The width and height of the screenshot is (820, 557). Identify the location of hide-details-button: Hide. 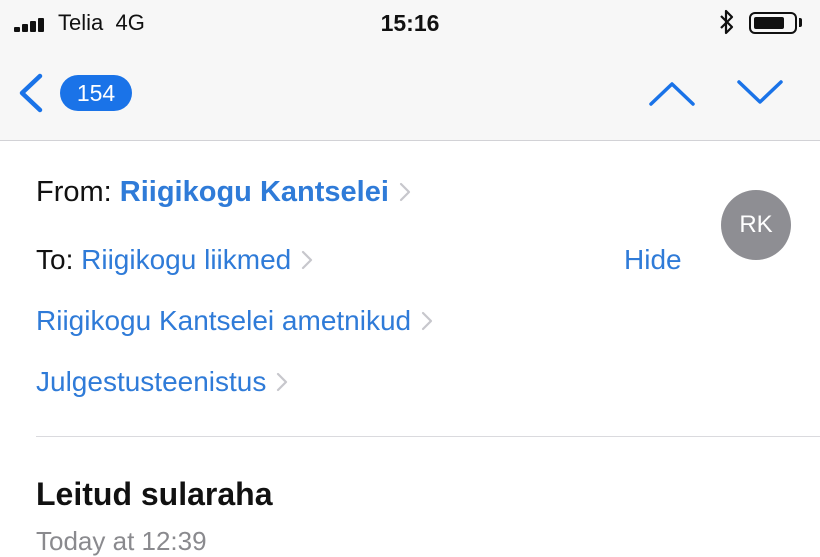
(653, 260).